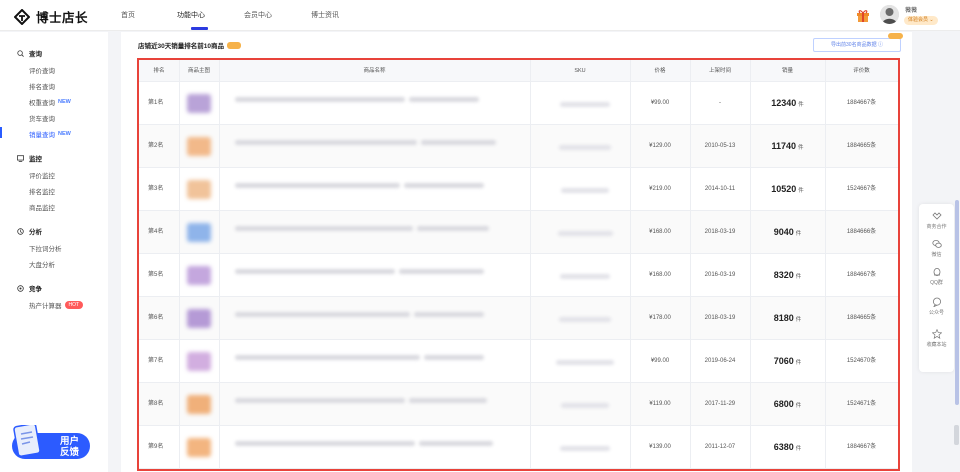 This screenshot has width=960, height=472. What do you see at coordinates (199, 28) in the screenshot?
I see `nav-active-indicator` at bounding box center [199, 28].